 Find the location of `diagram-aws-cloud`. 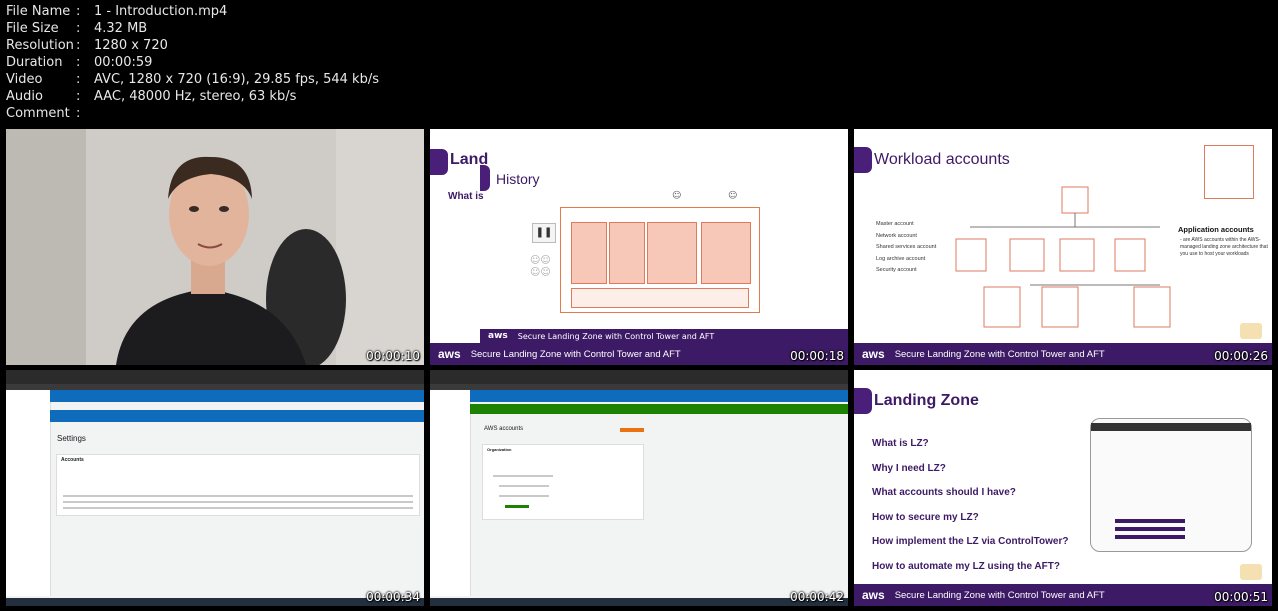

diagram-aws-cloud is located at coordinates (660, 260).